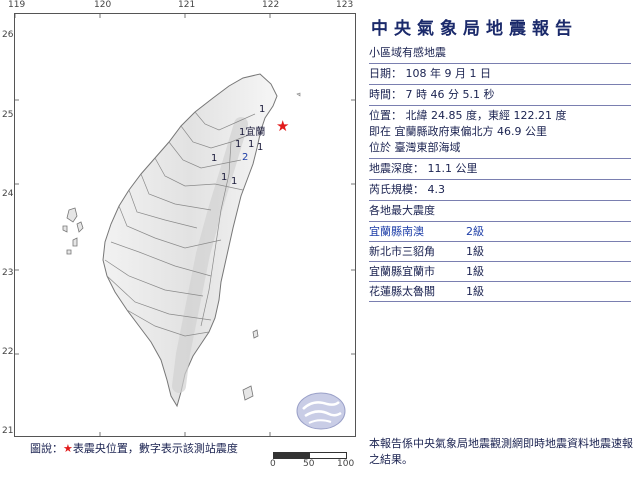 The height and width of the screenshot is (480, 640). I want to click on intensity-row: 花蓮縣太魯閣 1級, so click(501, 291).